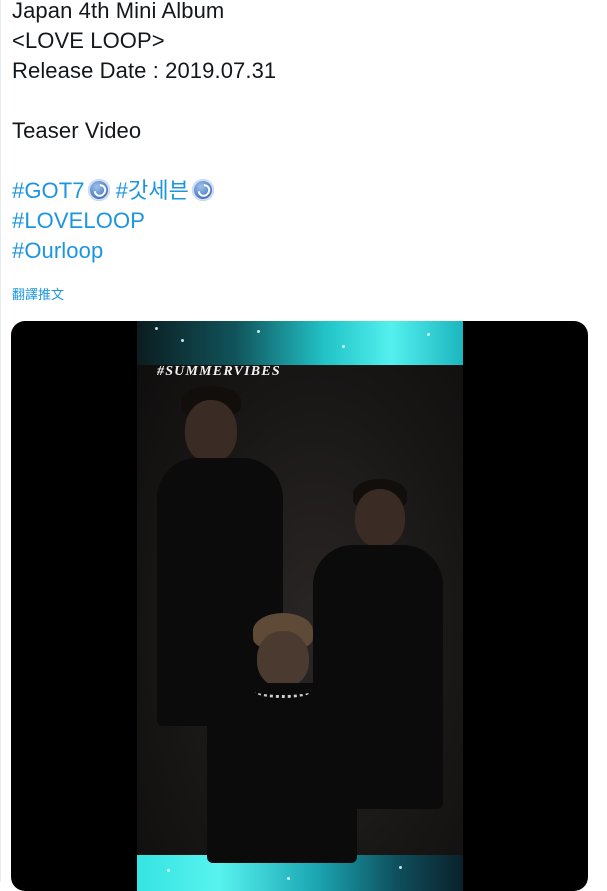  What do you see at coordinates (300, 343) in the screenshot?
I see `glow-top-decoration` at bounding box center [300, 343].